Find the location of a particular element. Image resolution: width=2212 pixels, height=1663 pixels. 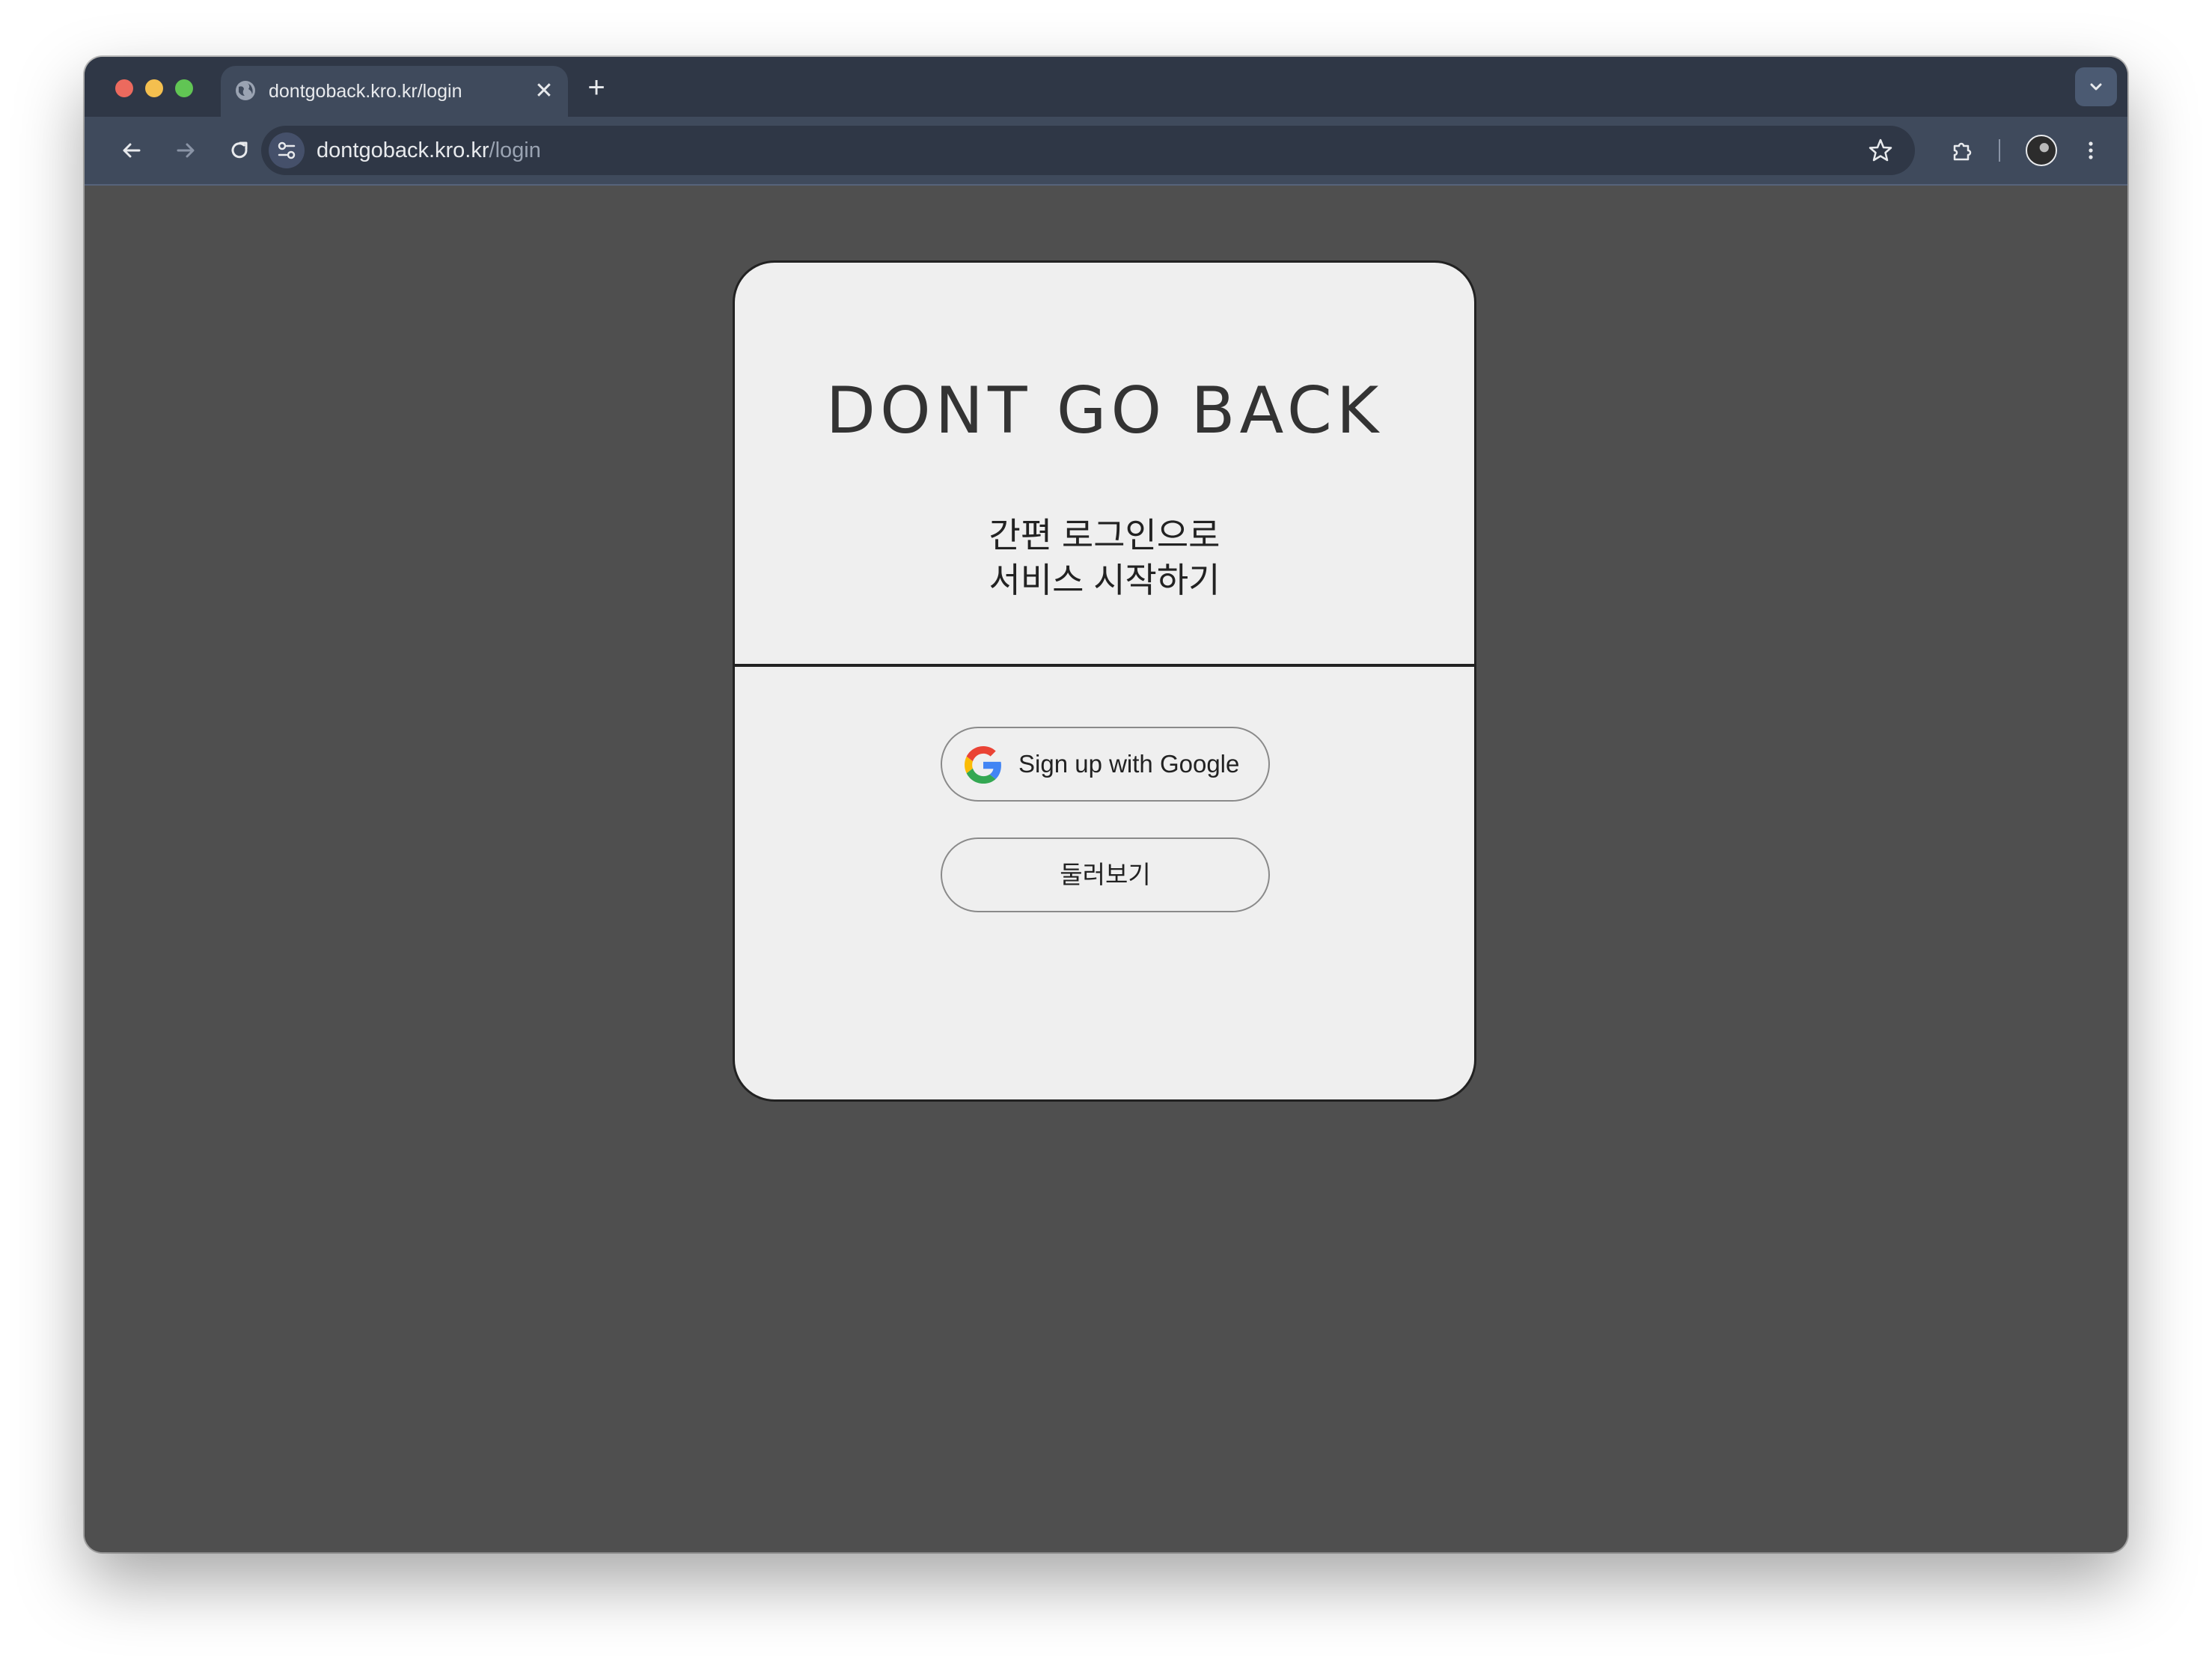

google-signup-button: Sign up with Google is located at coordinates (1105, 764).